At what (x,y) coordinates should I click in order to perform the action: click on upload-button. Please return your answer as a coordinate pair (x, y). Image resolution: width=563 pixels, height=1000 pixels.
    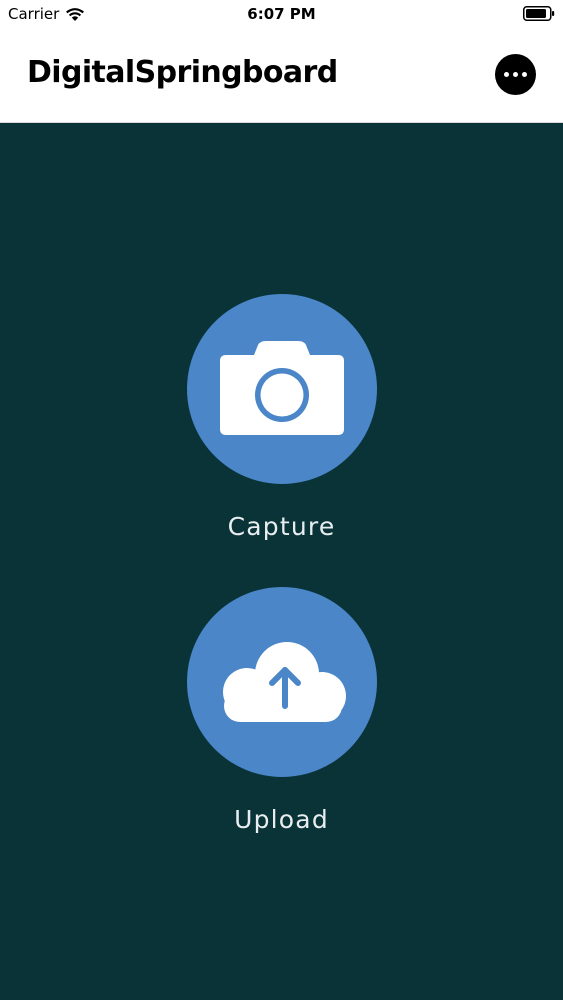
    Looking at the image, I should click on (281, 682).